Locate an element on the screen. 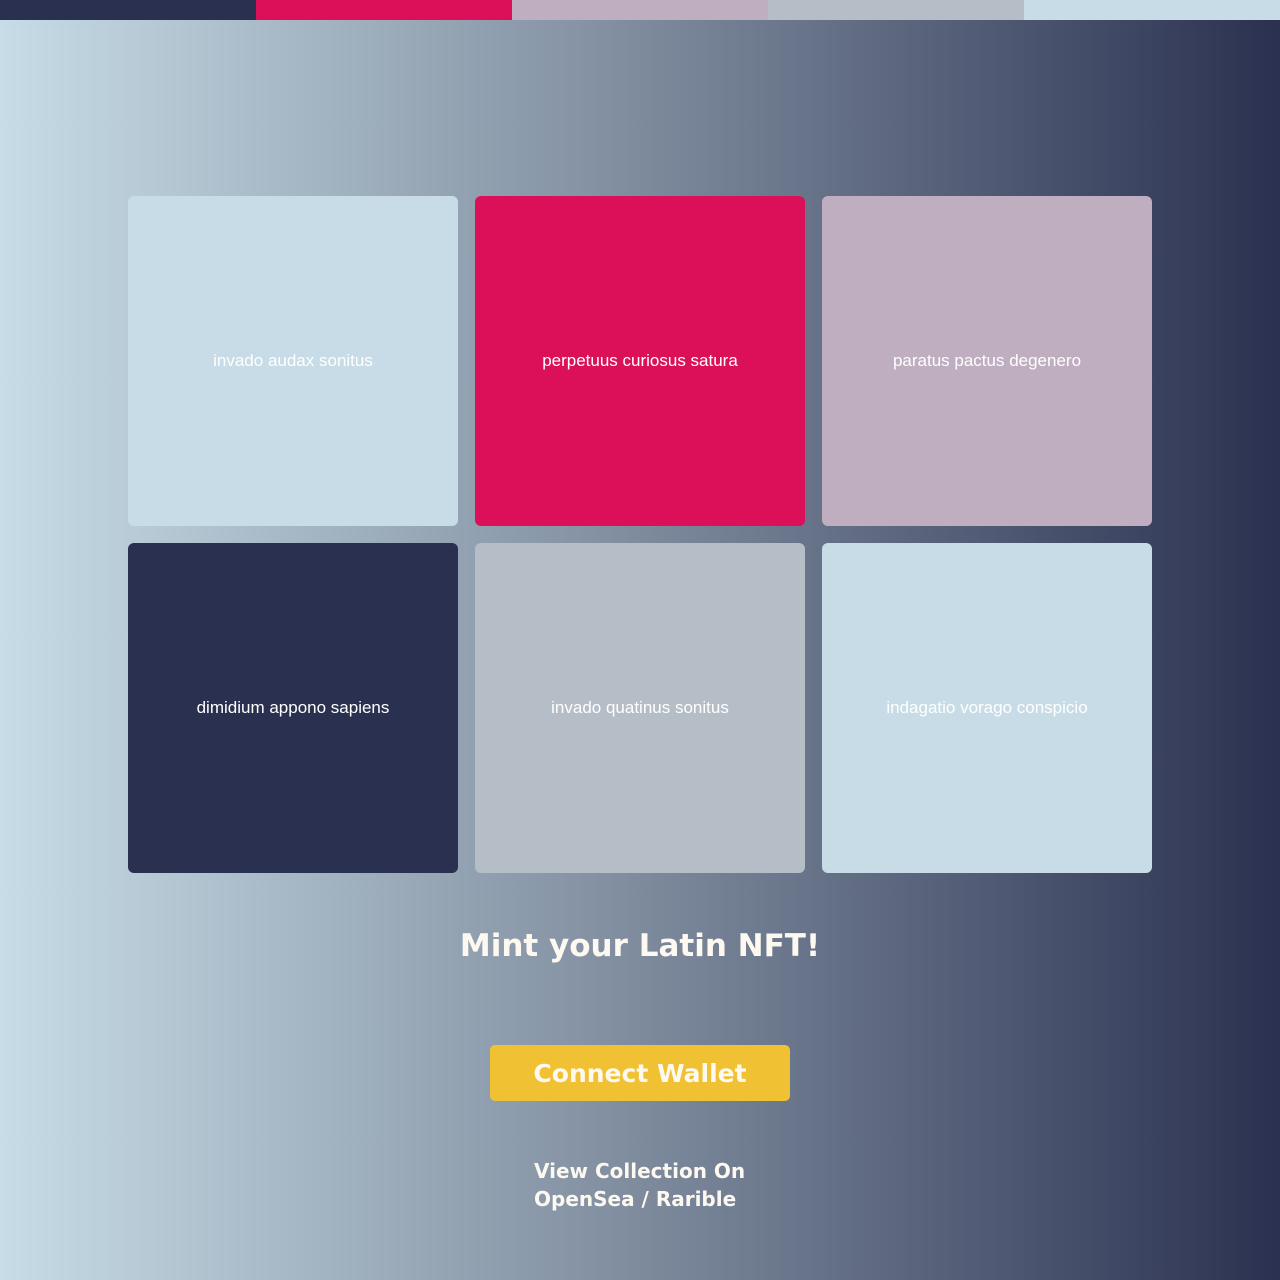  connect-wallet-button: Connect Wallet is located at coordinates (640, 1073).